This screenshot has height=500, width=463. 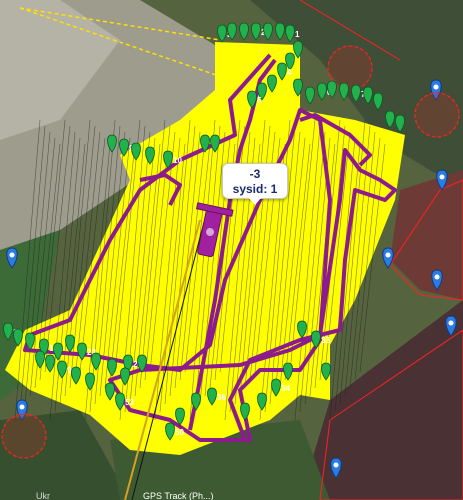 What do you see at coordinates (285, 388) in the screenshot?
I see `waypoint-number: 34` at bounding box center [285, 388].